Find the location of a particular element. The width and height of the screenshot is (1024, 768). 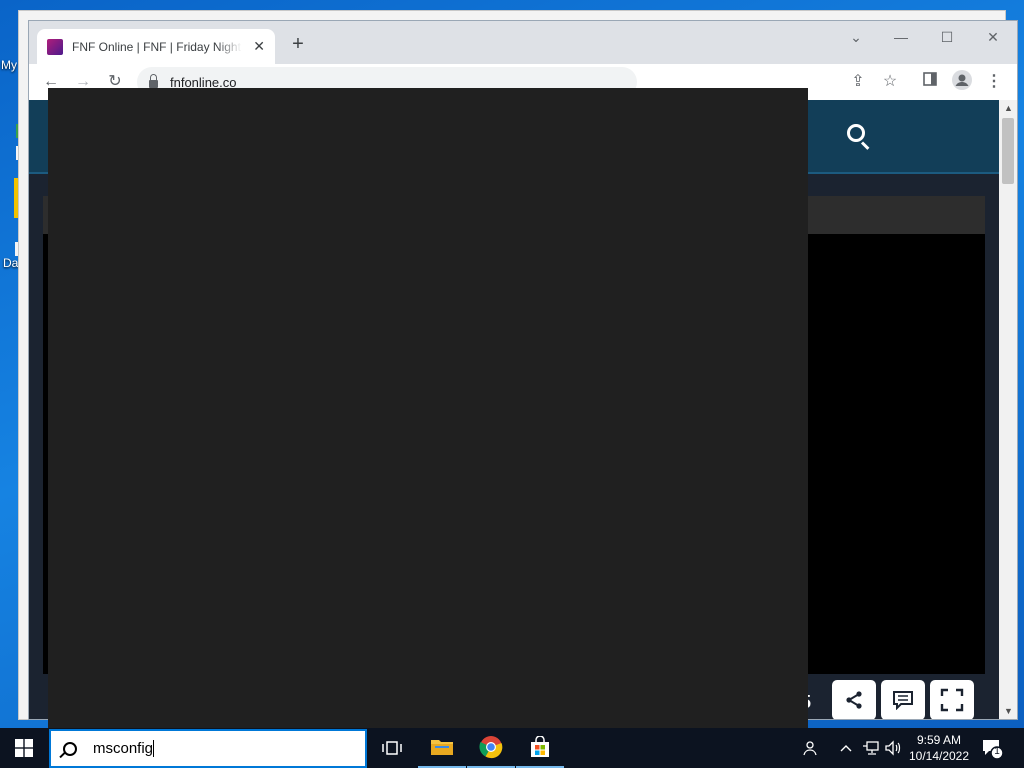

task-view-button is located at coordinates (392, 748).